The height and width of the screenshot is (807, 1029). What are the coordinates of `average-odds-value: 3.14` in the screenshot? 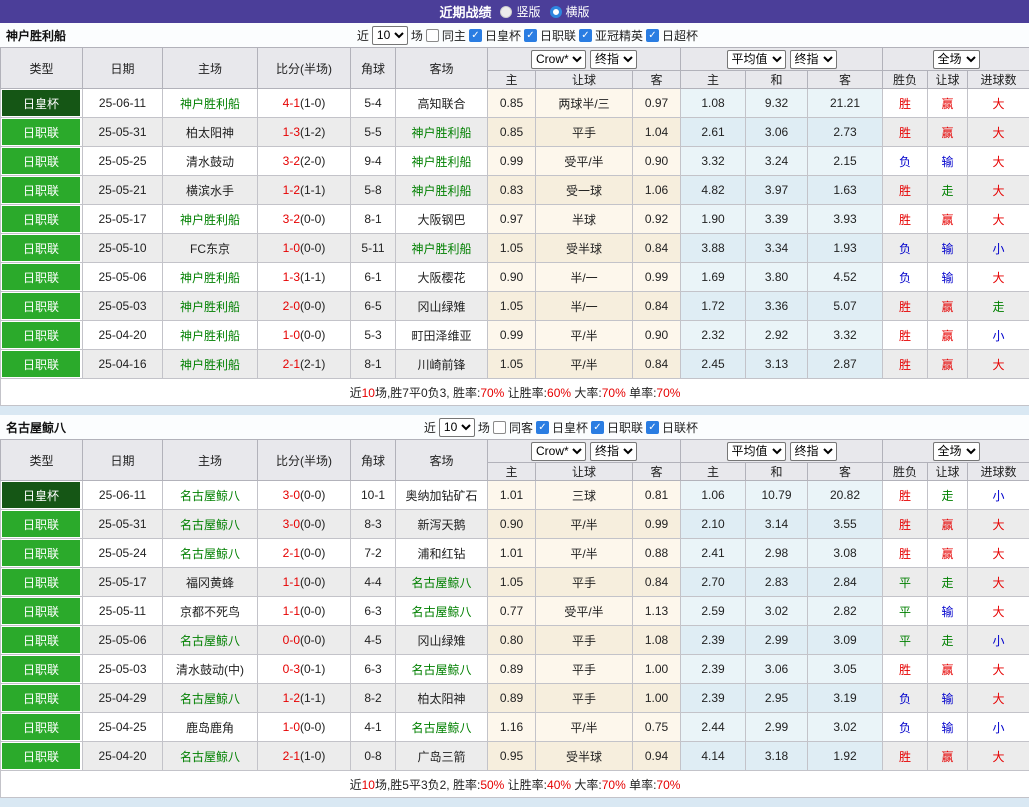 It's located at (777, 524).